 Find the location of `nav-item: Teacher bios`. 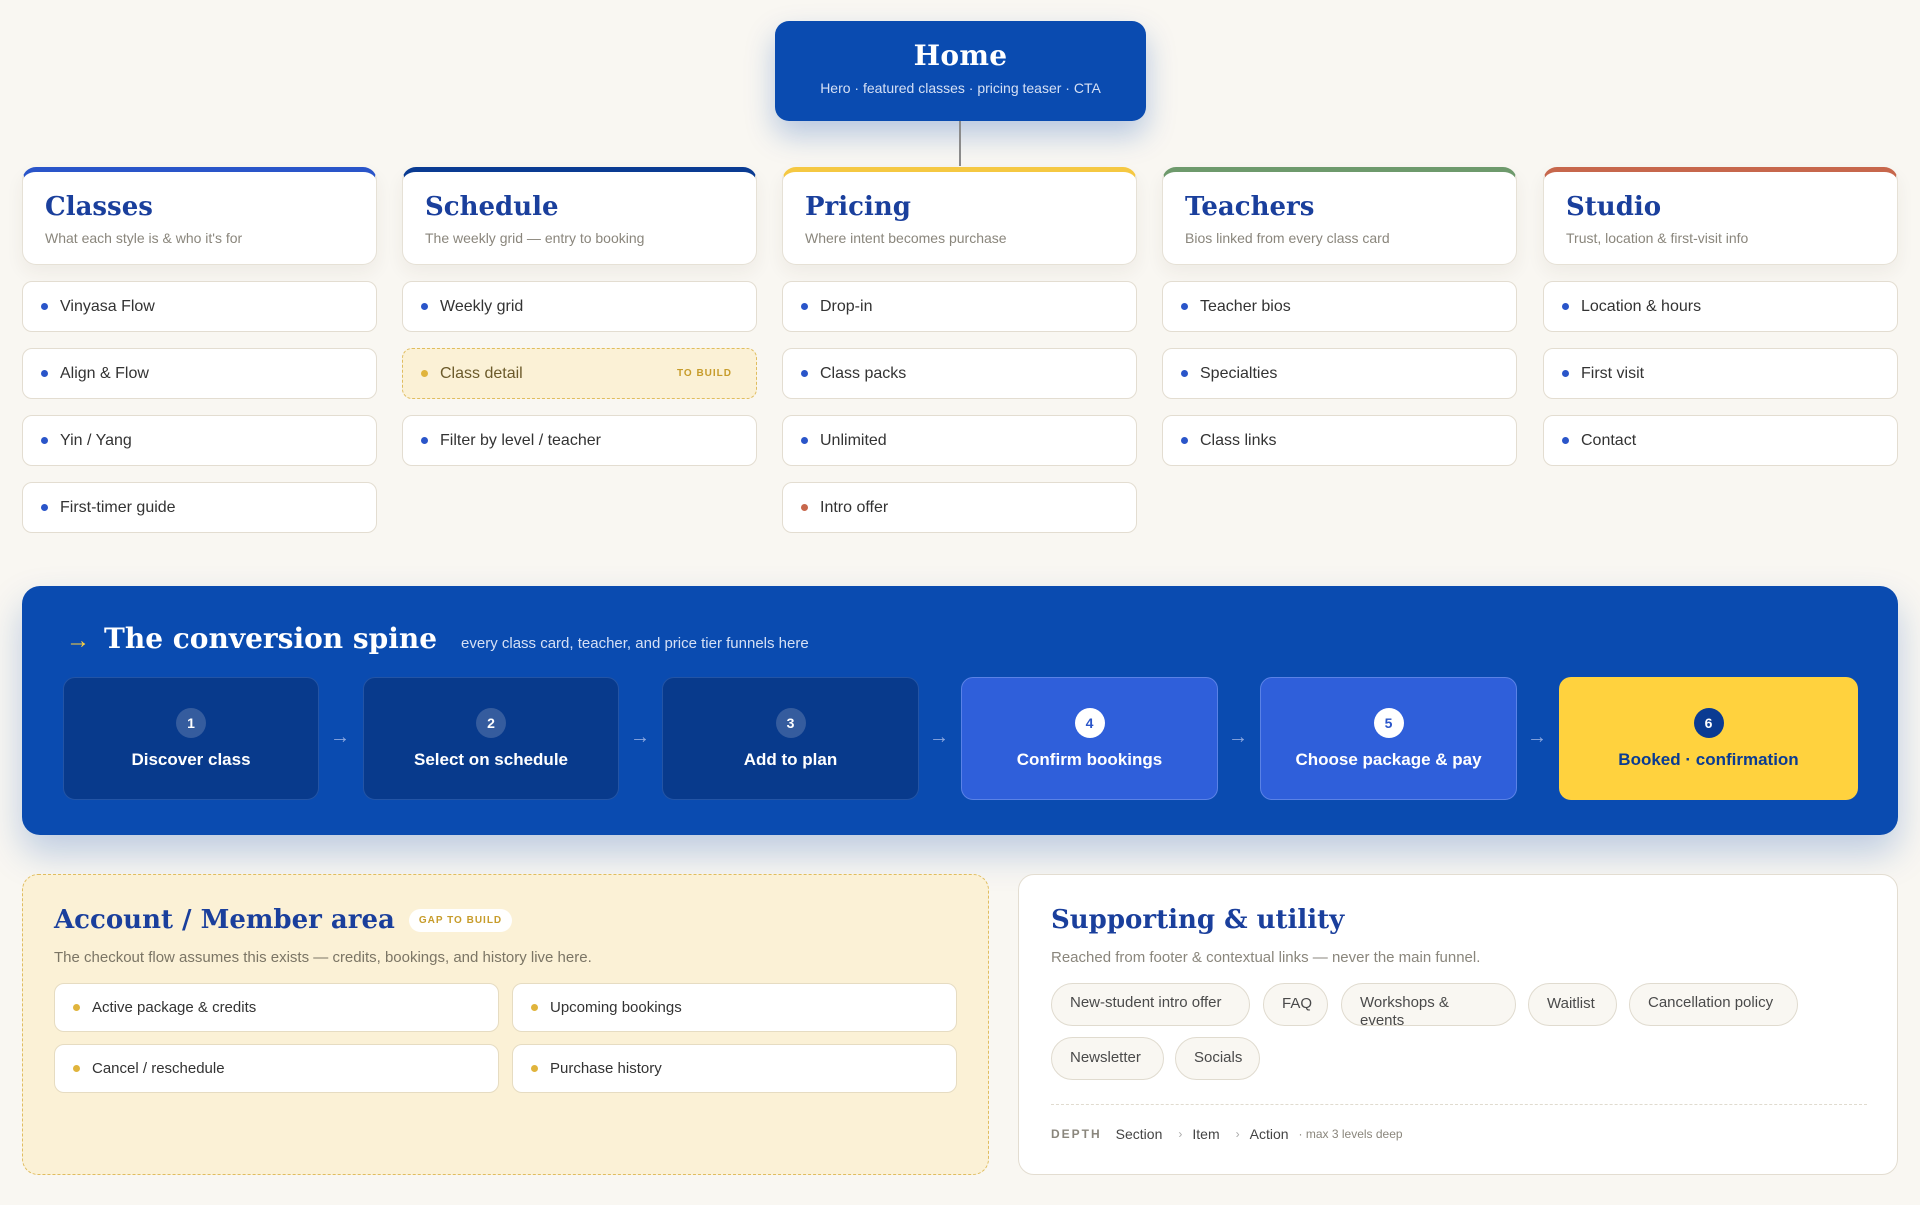

nav-item: Teacher bios is located at coordinates (1339, 306).